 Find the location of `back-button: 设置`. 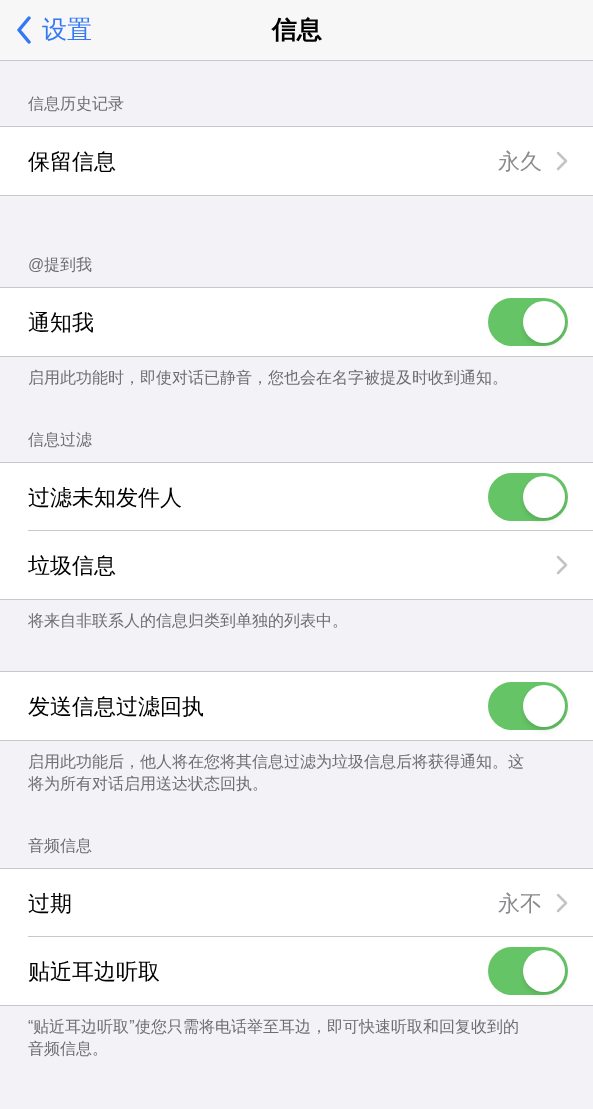

back-button: 设置 is located at coordinates (54, 30).